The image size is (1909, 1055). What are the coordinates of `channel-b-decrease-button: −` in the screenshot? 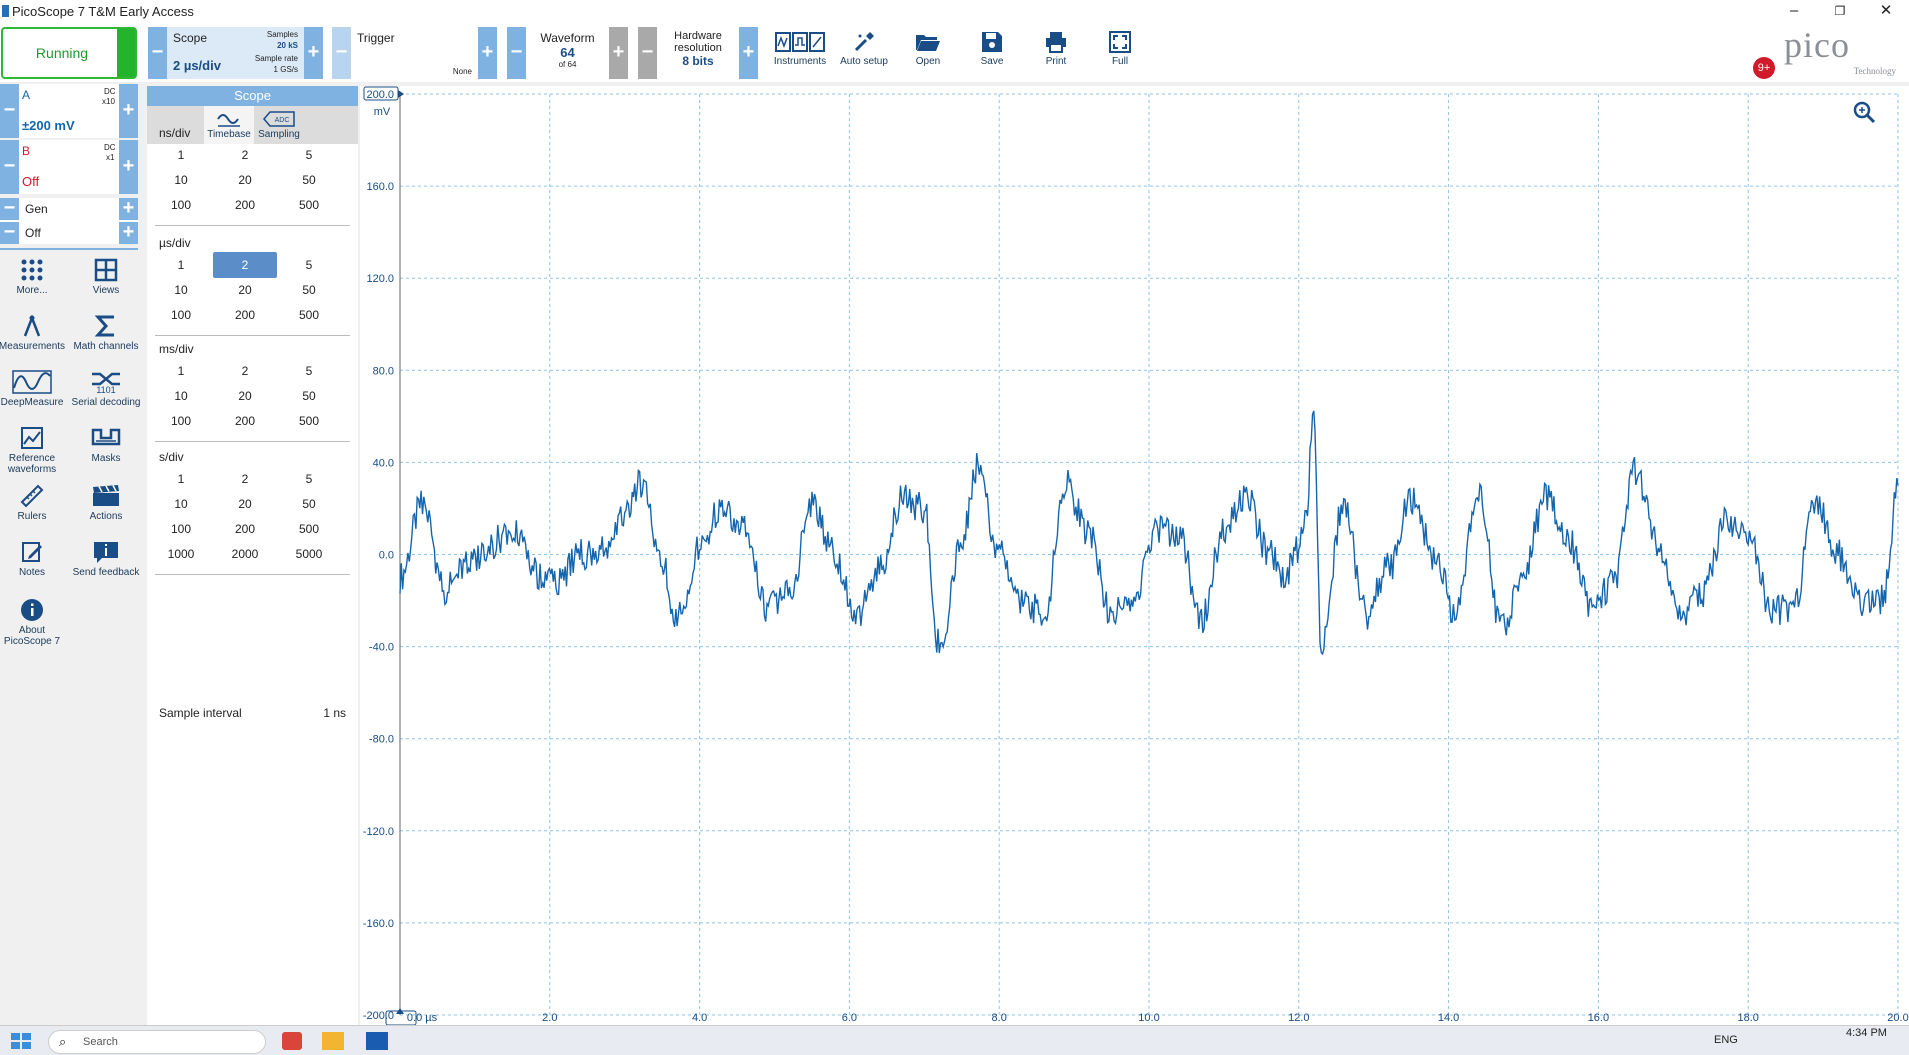 It's located at (9, 167).